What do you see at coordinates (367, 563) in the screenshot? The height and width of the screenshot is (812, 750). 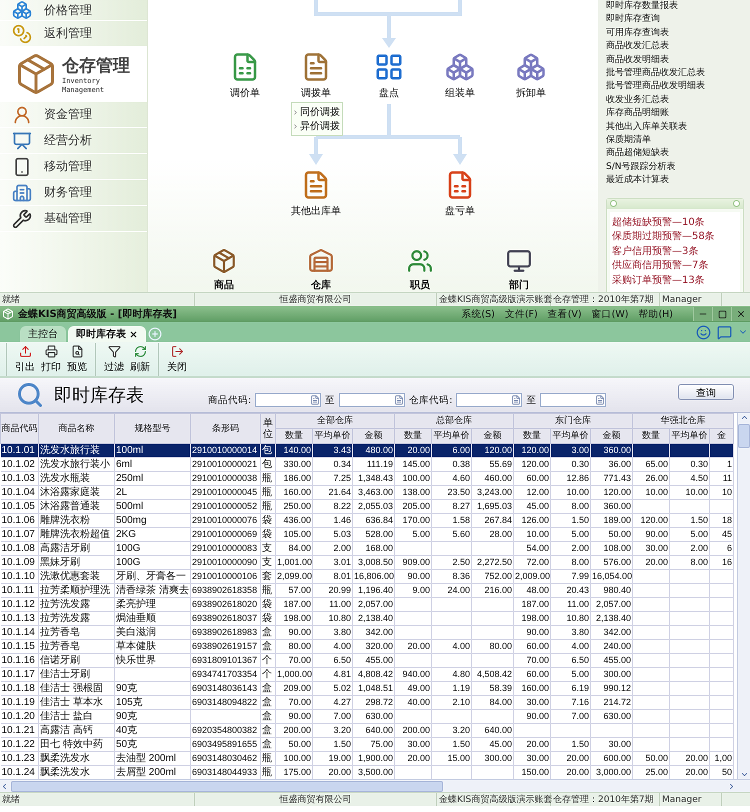 I see `table-row: 10.1.09 黑妹牙刷 100G 2910010000090 支 1,001.00 3.01 3,008.50 909.00 2.50 2,272.50 72.00 8.00 576.00 20.00 8.00 16` at bounding box center [367, 563].